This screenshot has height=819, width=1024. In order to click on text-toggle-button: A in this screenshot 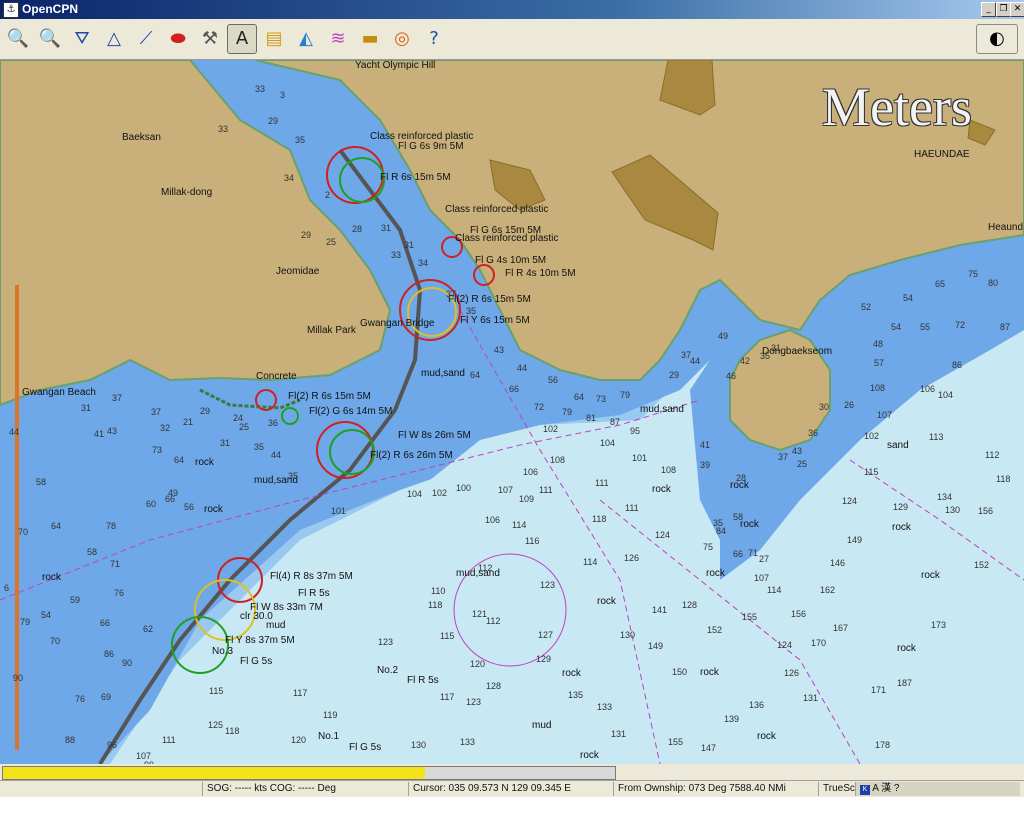, I will do `click(242, 39)`.